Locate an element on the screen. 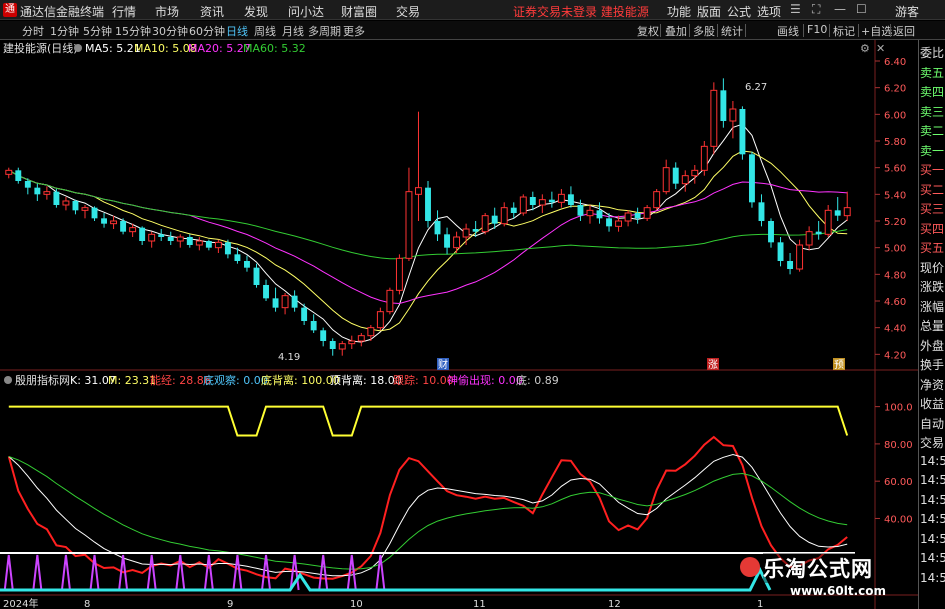 This screenshot has width=945, height=609. tool-mark: 标记 is located at coordinates (844, 31).